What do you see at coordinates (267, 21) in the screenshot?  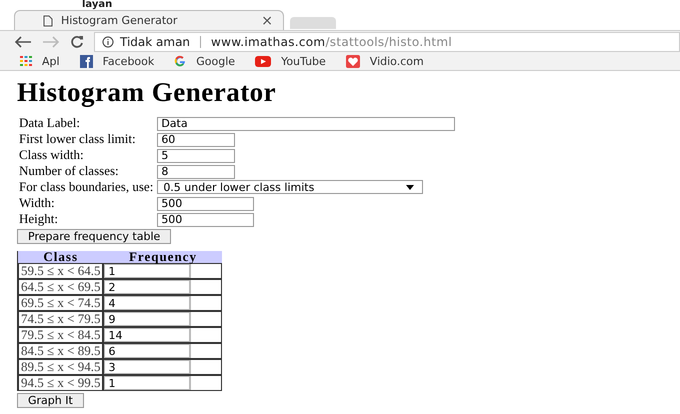 I see `close-icon: ×` at bounding box center [267, 21].